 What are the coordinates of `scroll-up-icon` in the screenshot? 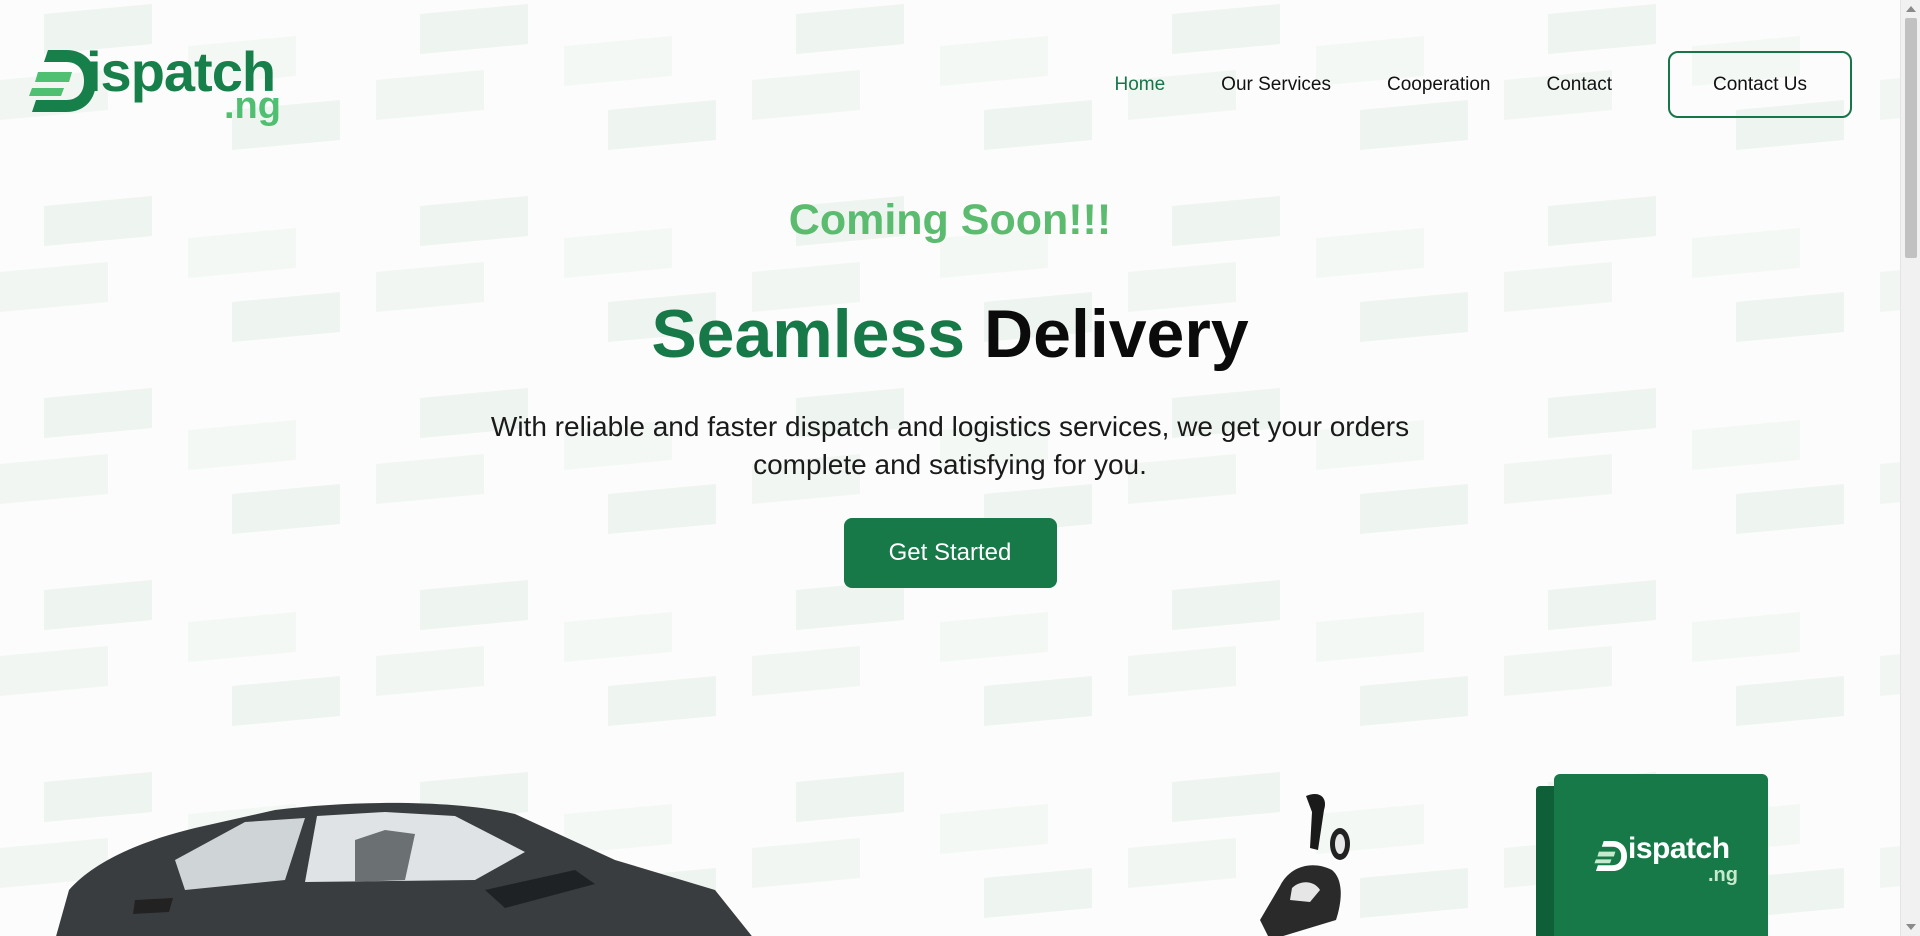 It's located at (1911, 9).